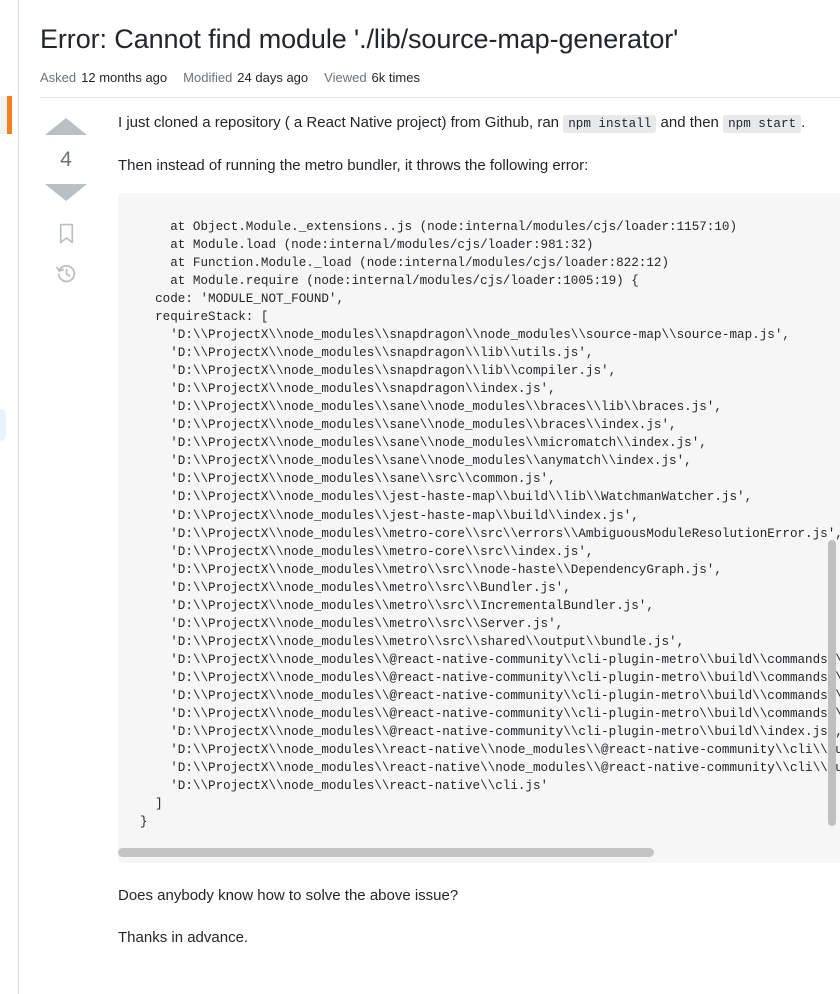 Image resolution: width=840 pixels, height=994 pixels. What do you see at coordinates (832, 521) in the screenshot?
I see `code-vertical-scrollbar` at bounding box center [832, 521].